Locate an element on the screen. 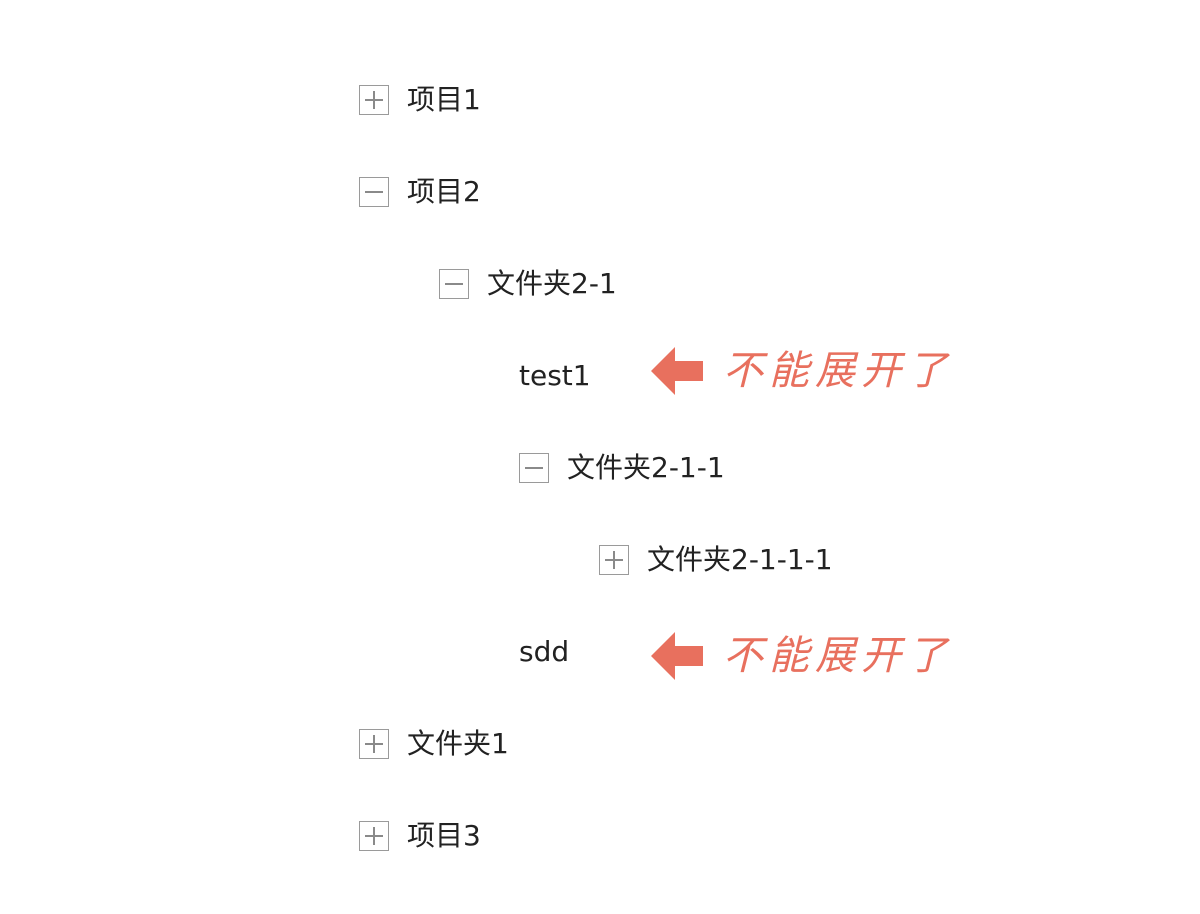  tree-node-item3: 项目3 is located at coordinates (420, 836).